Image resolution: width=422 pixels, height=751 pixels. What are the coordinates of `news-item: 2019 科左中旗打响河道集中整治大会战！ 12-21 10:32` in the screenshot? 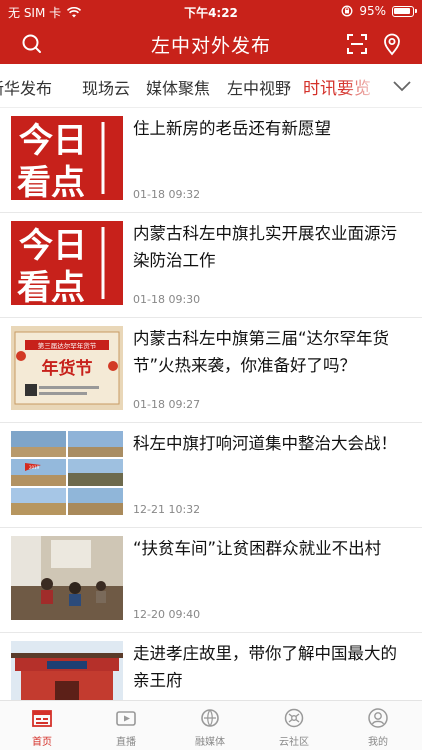 It's located at (211, 475).